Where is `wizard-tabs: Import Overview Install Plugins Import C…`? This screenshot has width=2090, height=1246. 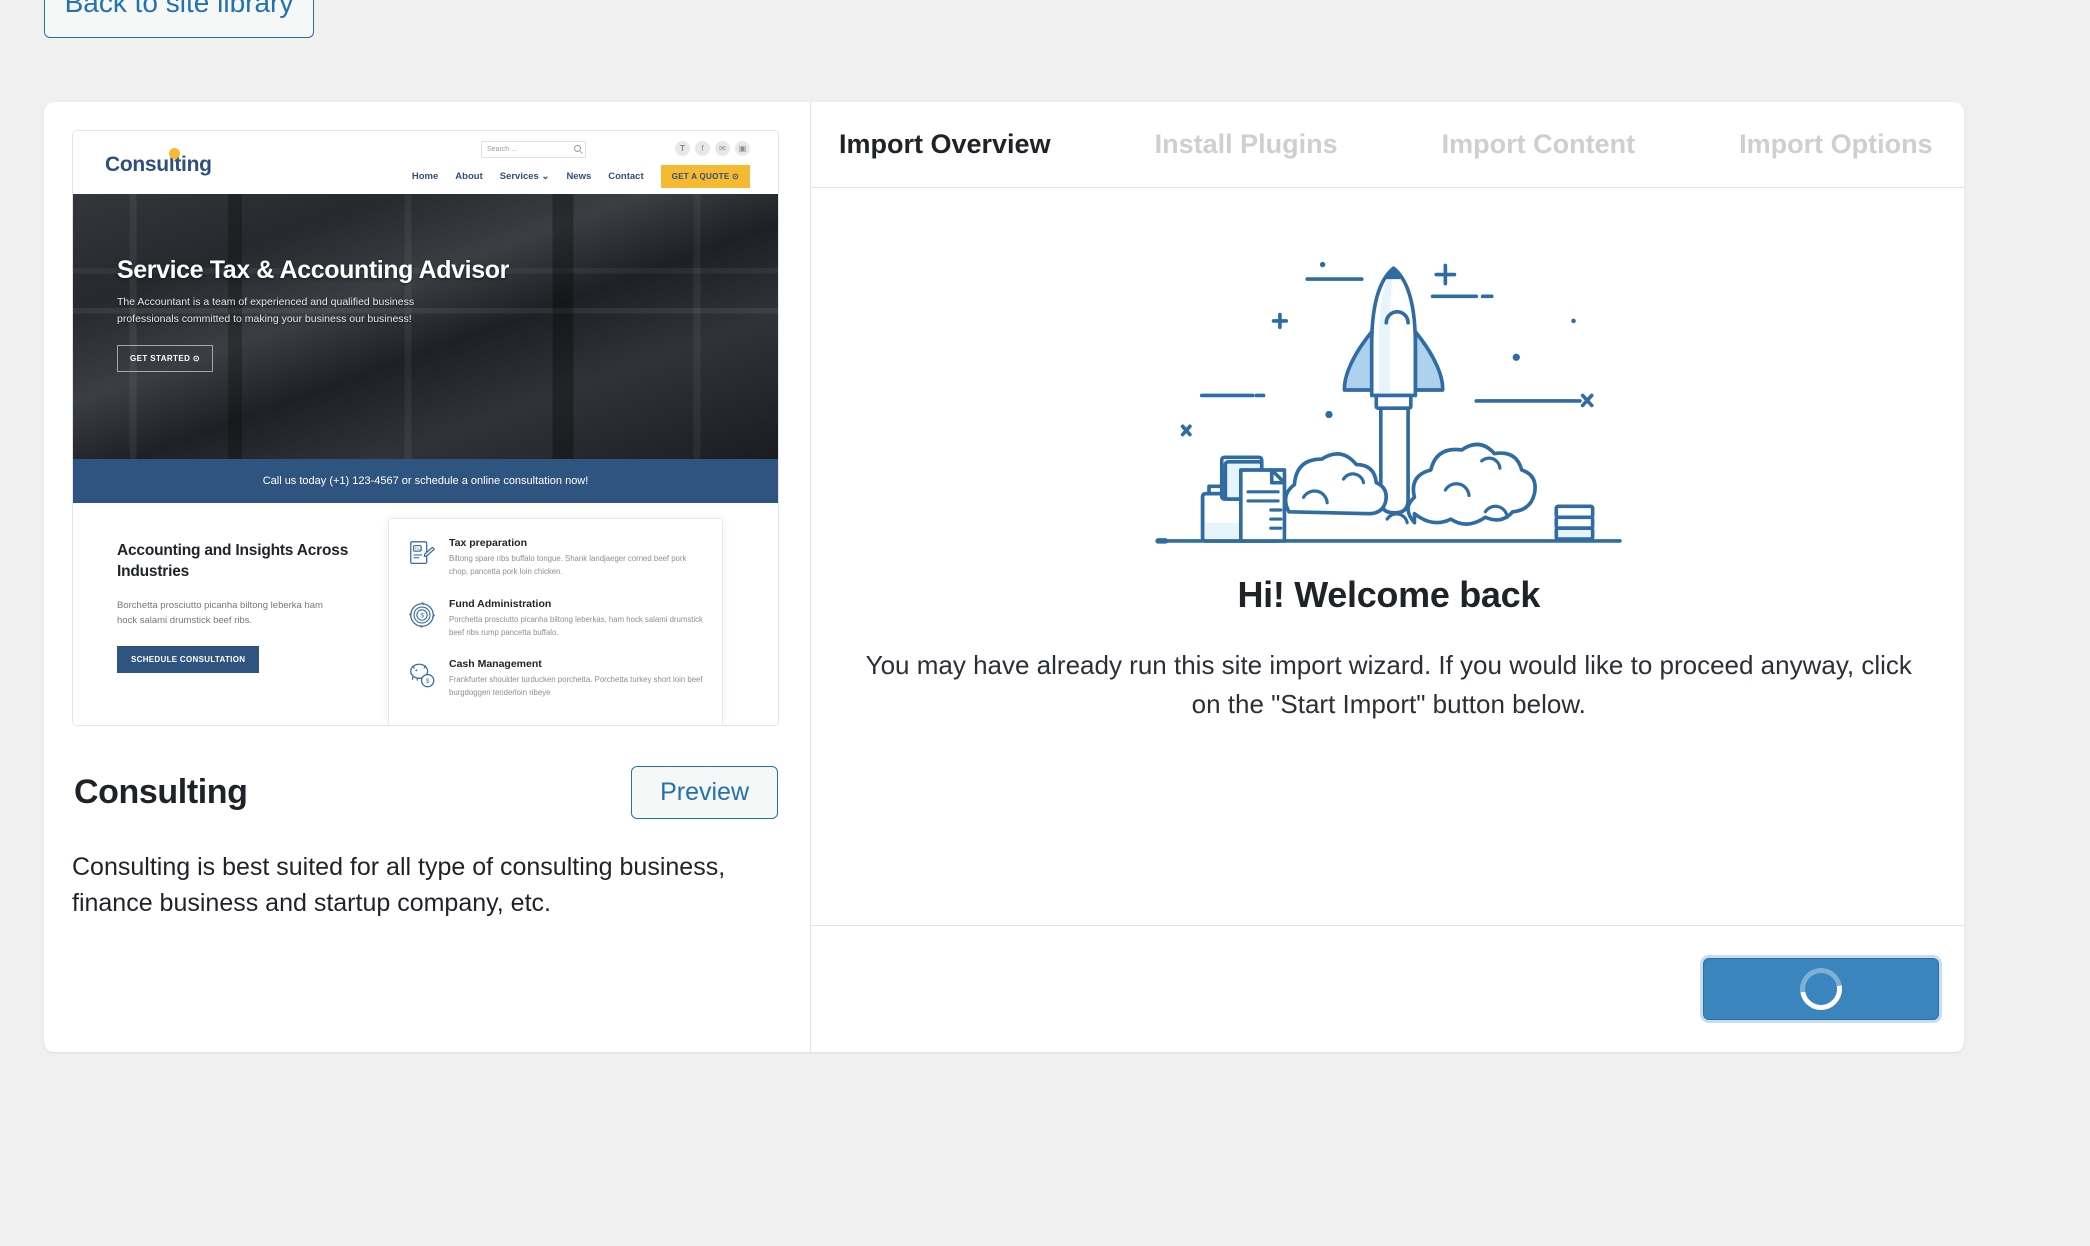
wizard-tabs: Import Overview Install Plugins Import C… is located at coordinates (1387, 145).